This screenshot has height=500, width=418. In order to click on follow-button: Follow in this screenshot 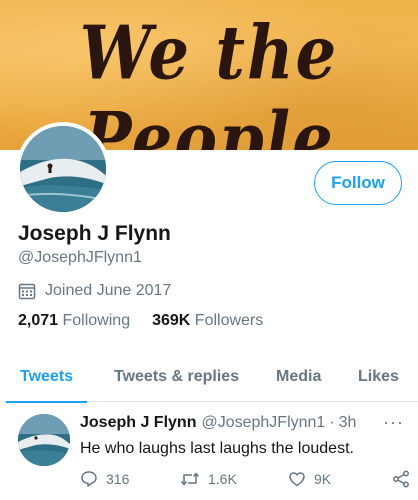, I will do `click(358, 183)`.